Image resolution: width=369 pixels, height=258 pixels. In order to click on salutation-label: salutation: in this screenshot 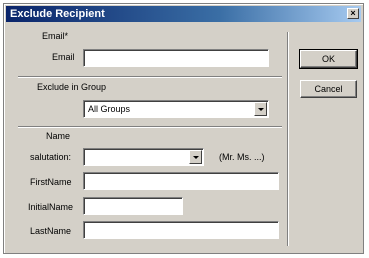, I will do `click(51, 157)`.